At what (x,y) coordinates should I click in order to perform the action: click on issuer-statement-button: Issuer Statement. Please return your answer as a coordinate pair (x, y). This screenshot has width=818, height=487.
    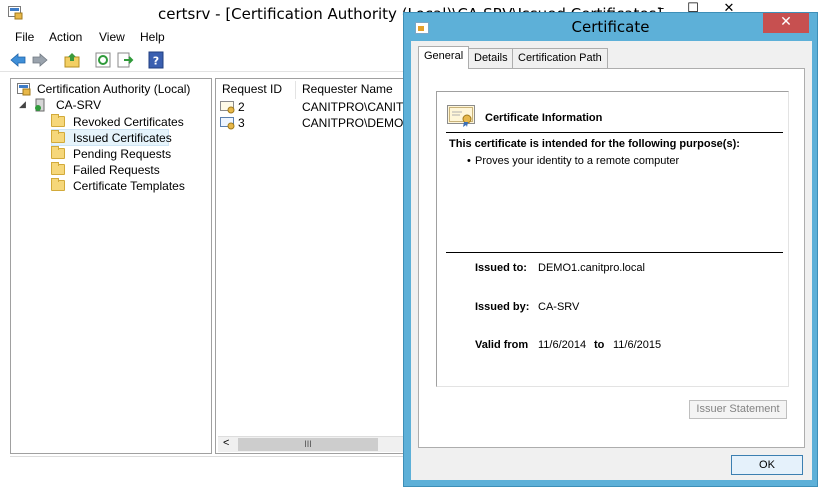
    Looking at the image, I should click on (738, 409).